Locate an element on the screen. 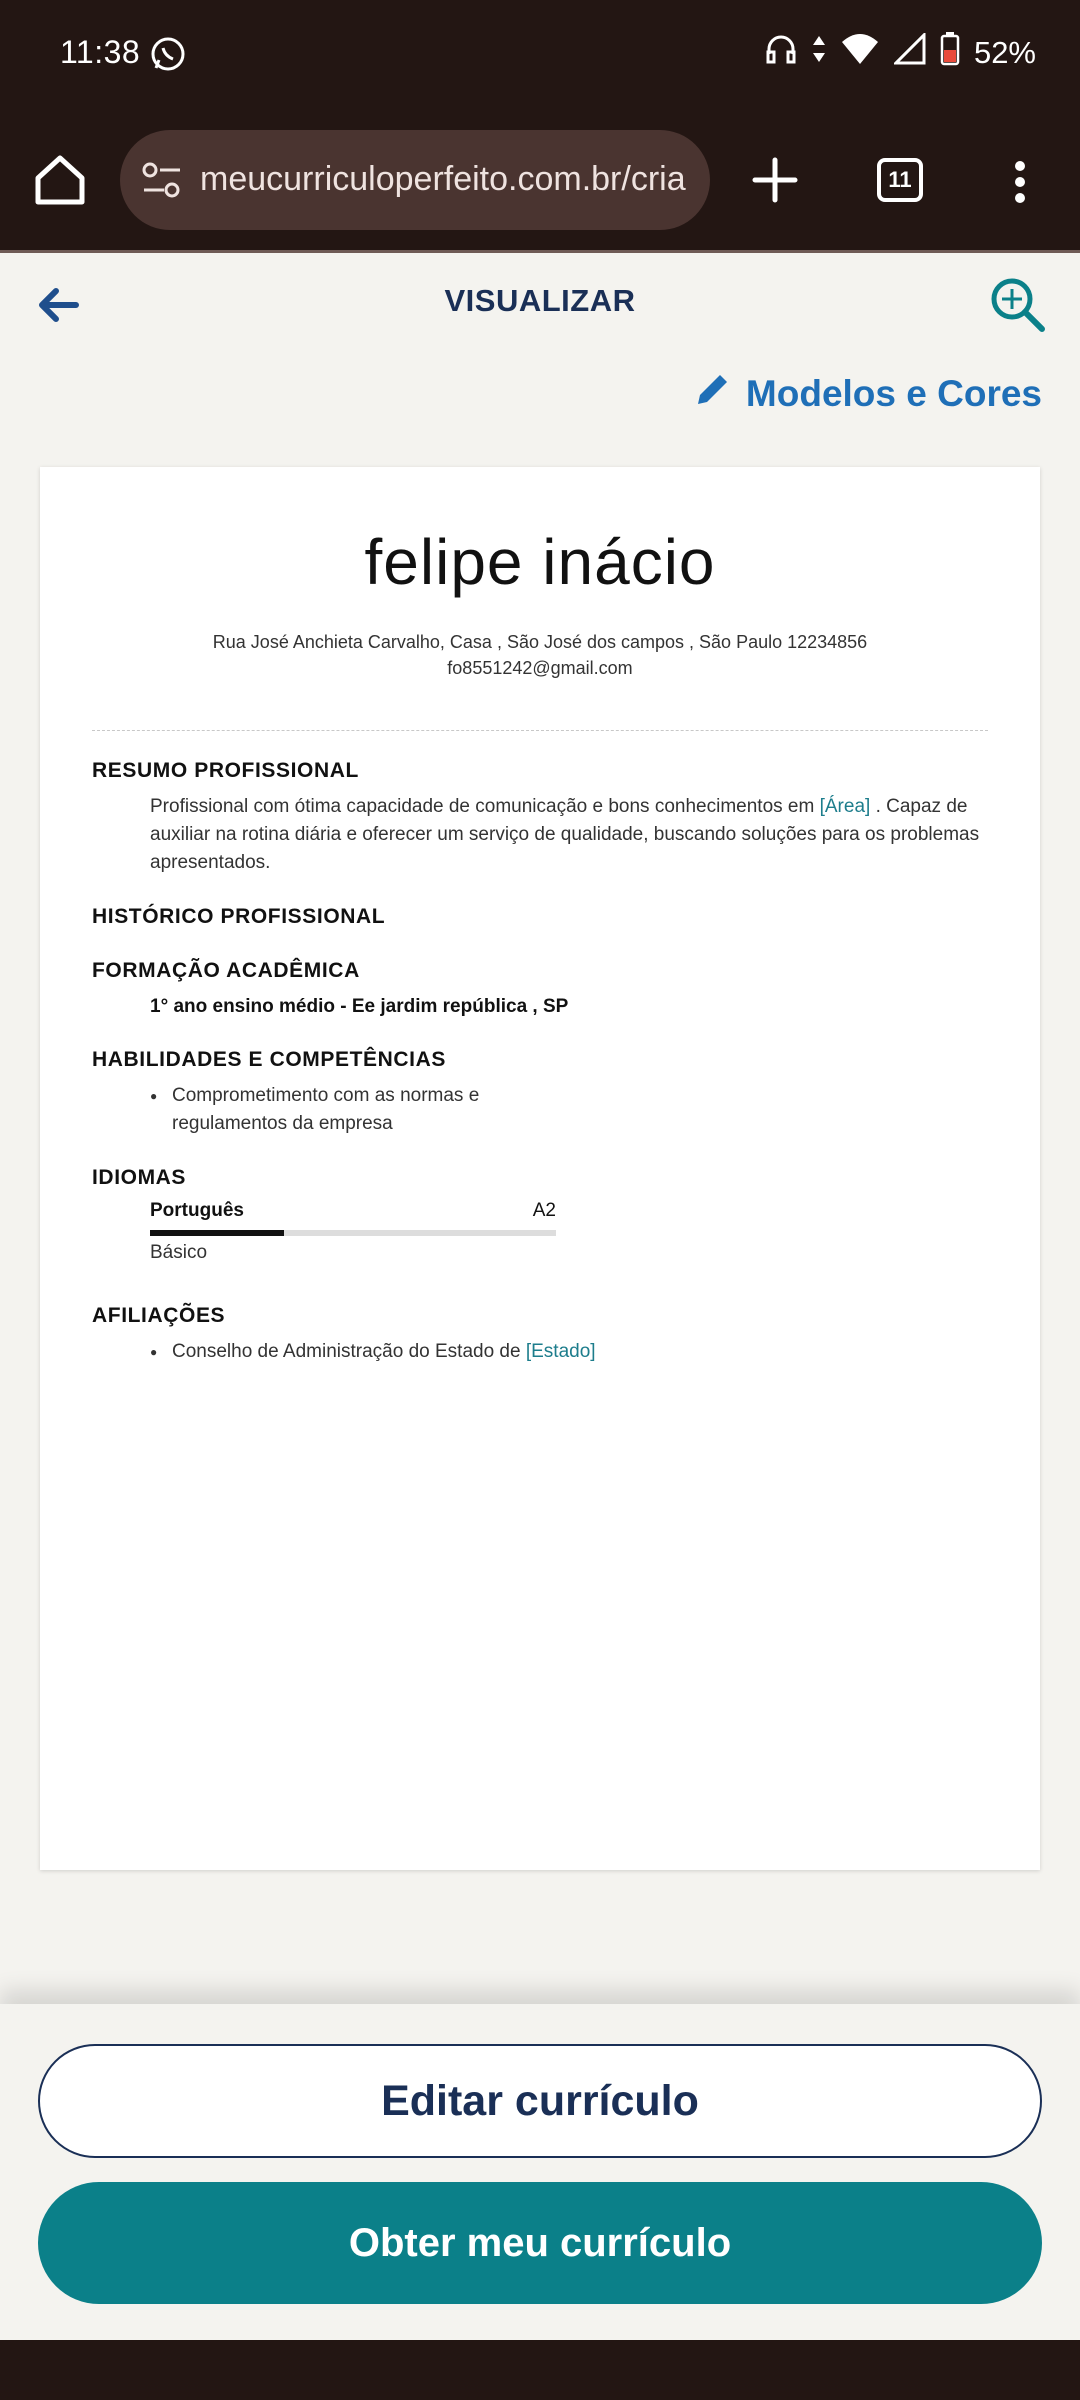  resume-name: felipe inácio is located at coordinates (540, 562).